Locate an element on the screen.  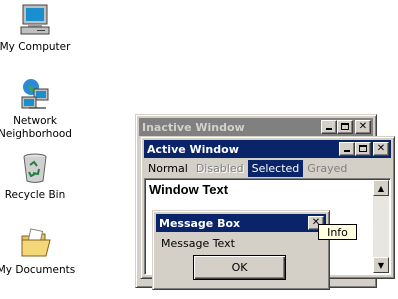
desktop-icon-label-line2: Neighborhood is located at coordinates (36, 134).